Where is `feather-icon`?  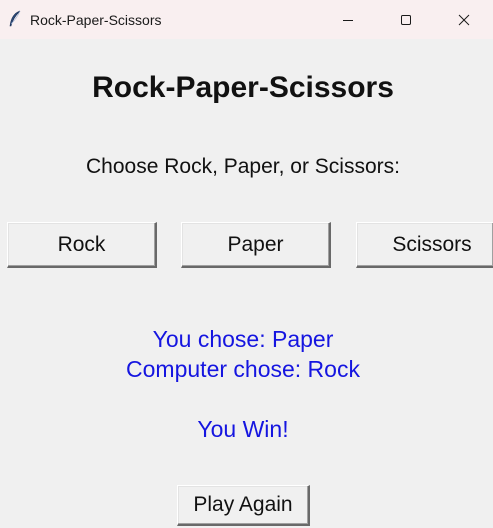 feather-icon is located at coordinates (15, 18).